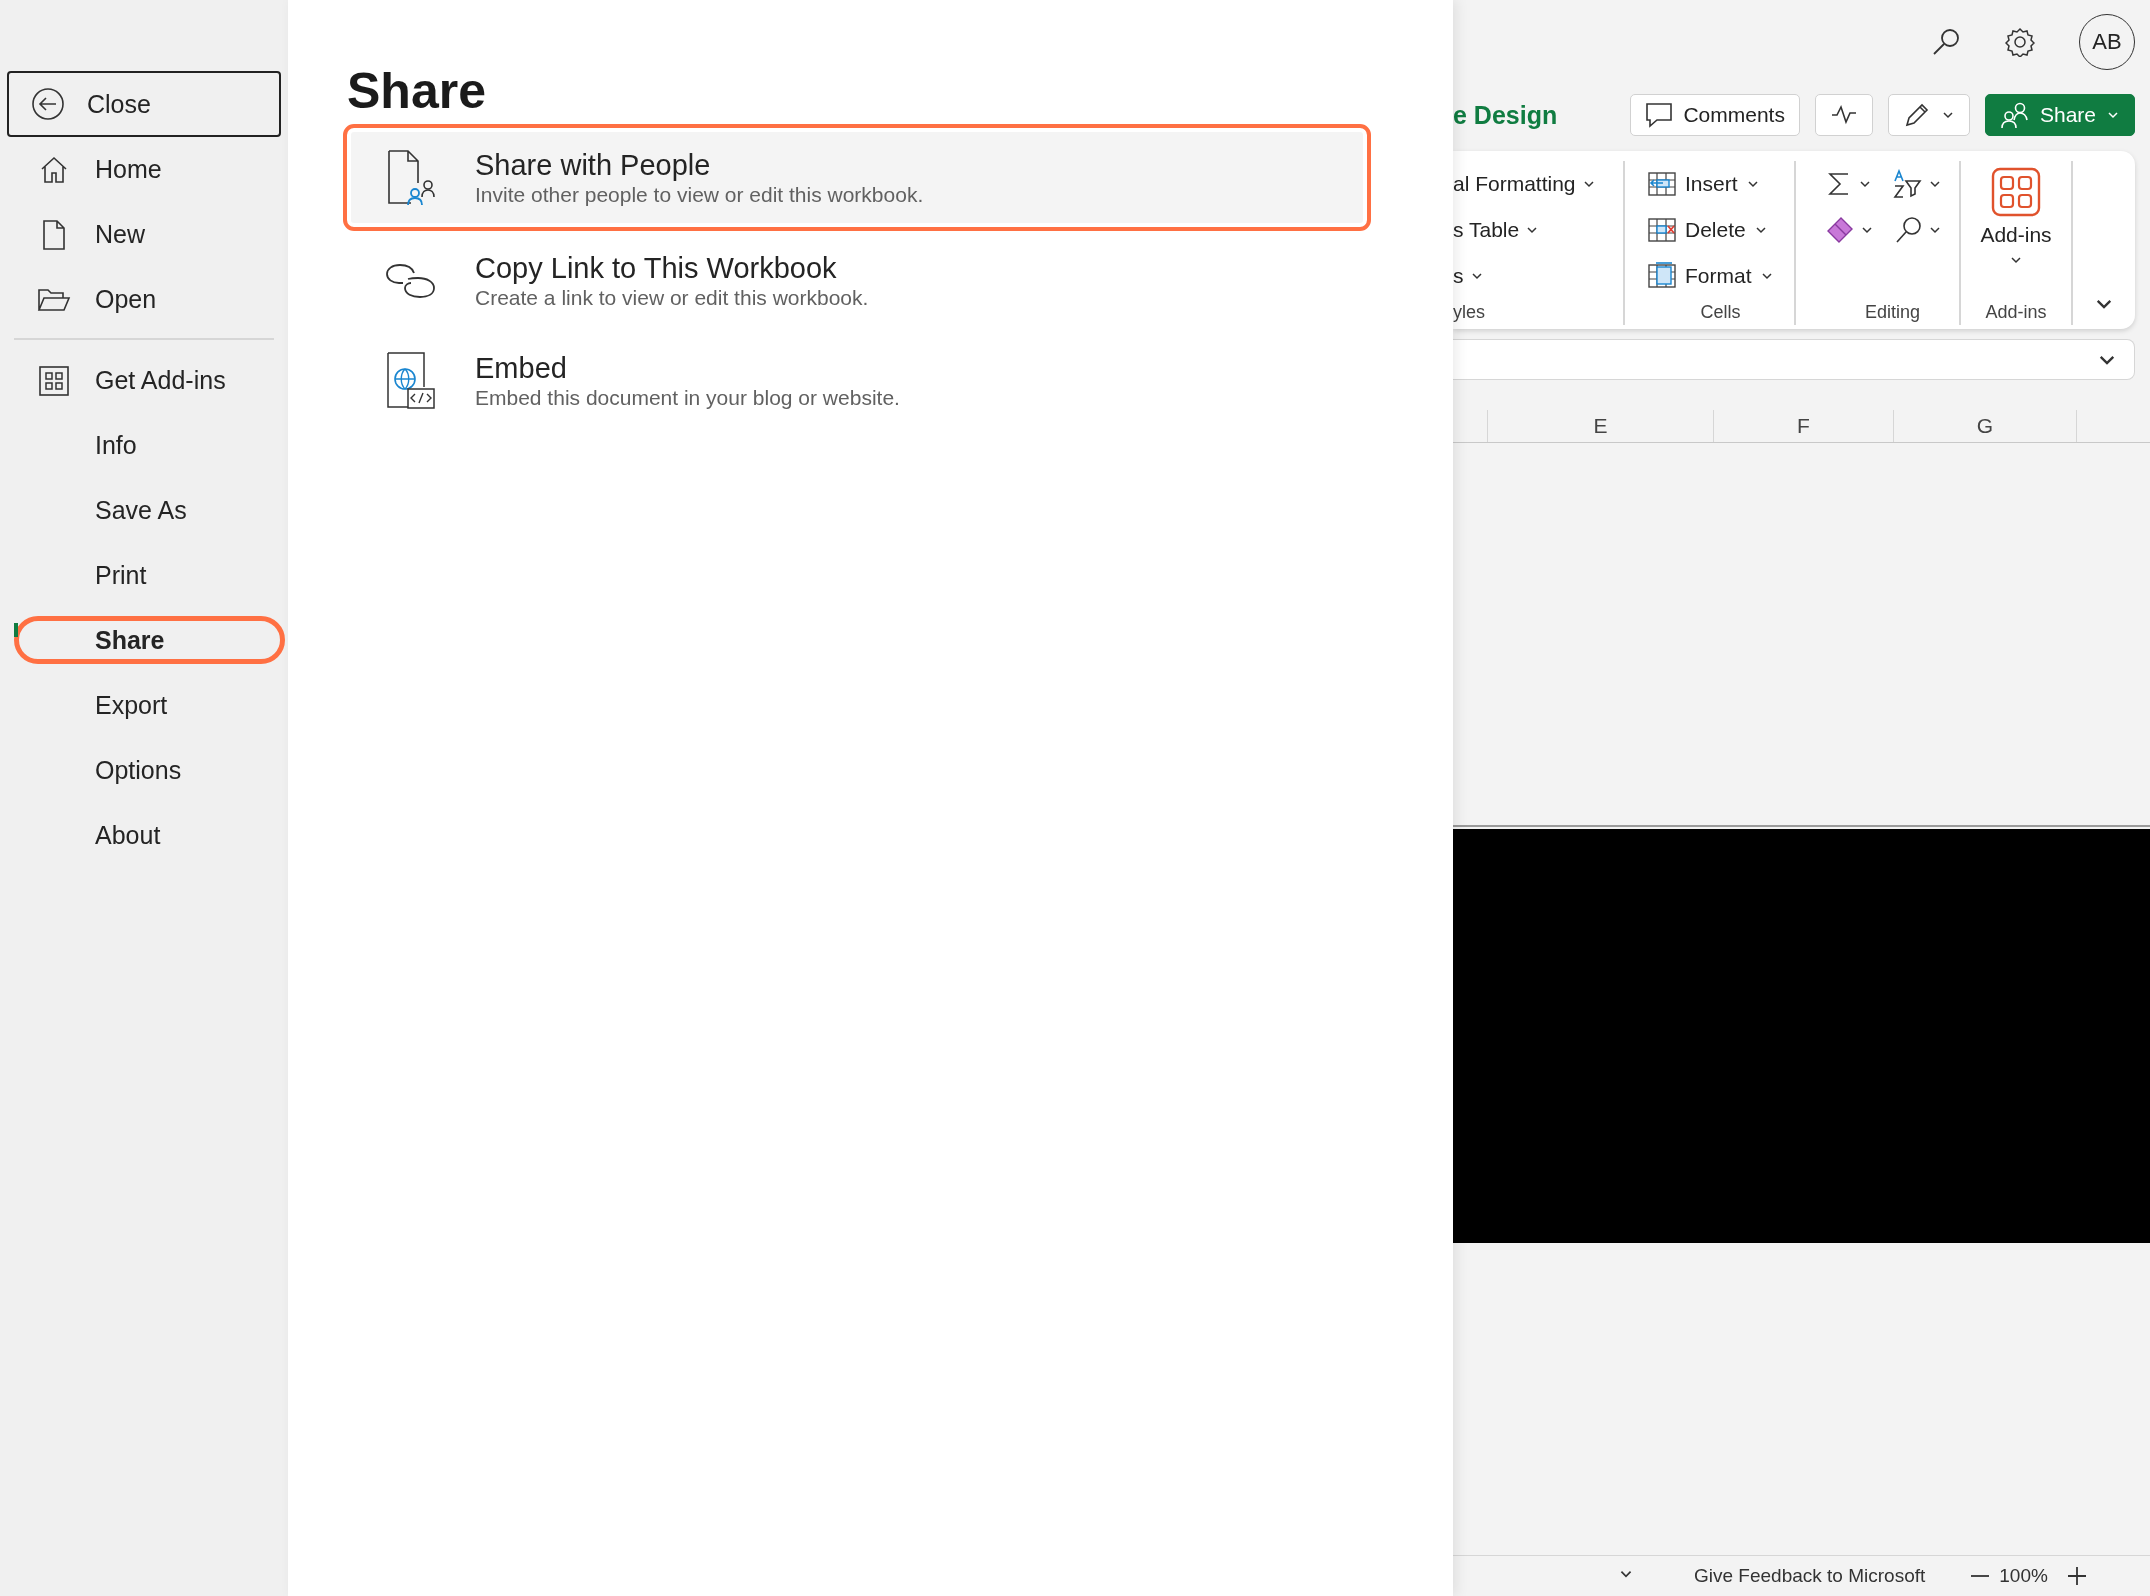 This screenshot has height=1596, width=2150. What do you see at coordinates (1720, 184) in the screenshot?
I see `ribbon-dropdown: Insert` at bounding box center [1720, 184].